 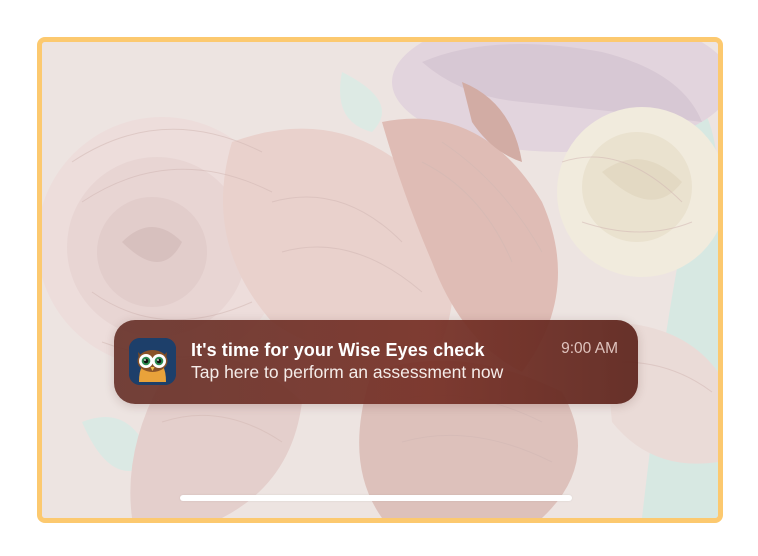 What do you see at coordinates (376, 498) in the screenshot?
I see `home-indicator` at bounding box center [376, 498].